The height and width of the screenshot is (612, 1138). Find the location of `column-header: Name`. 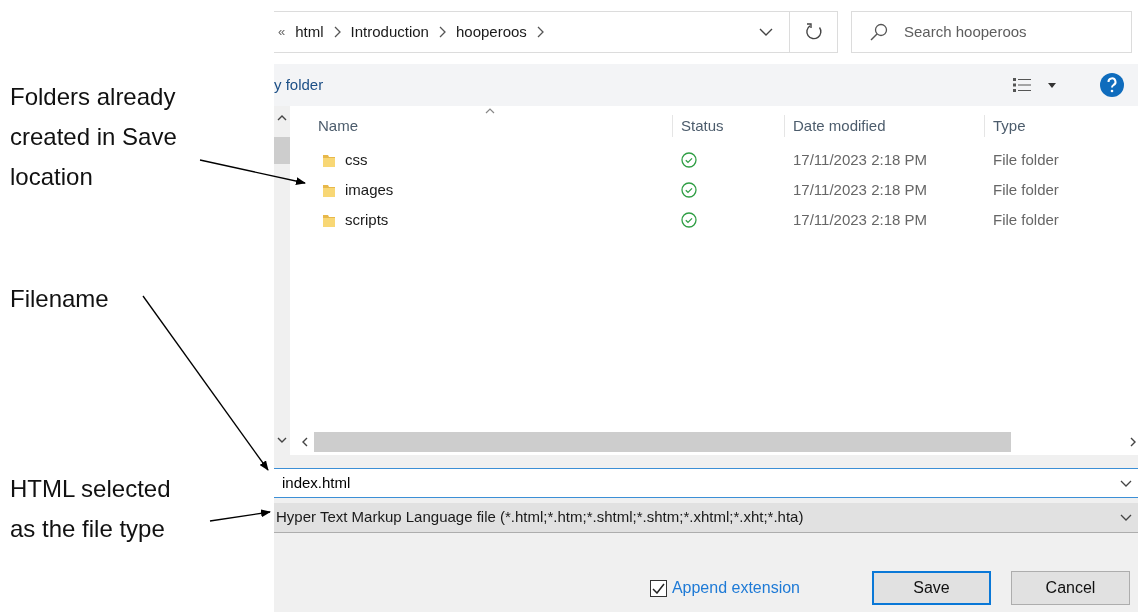

column-header: Name is located at coordinates (481, 125).